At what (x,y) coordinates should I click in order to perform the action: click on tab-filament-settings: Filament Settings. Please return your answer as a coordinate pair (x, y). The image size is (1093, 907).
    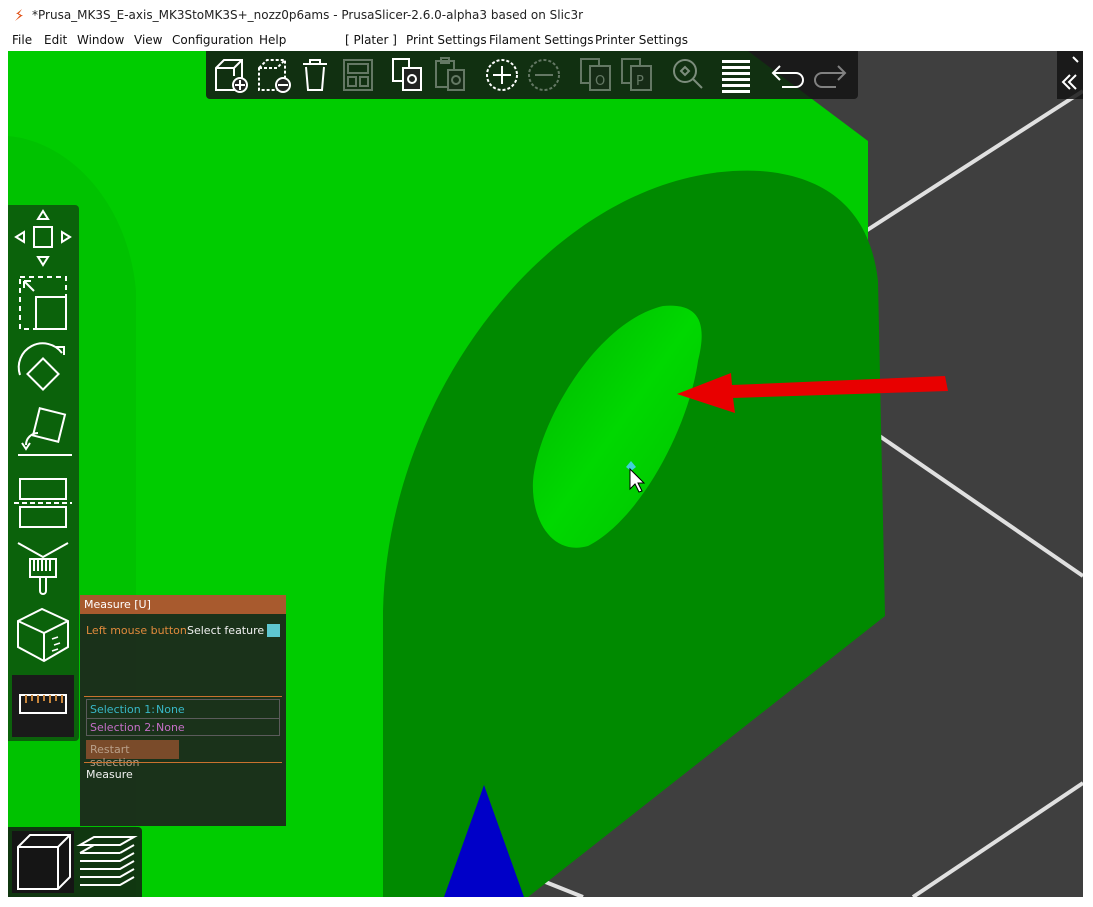
    Looking at the image, I should click on (541, 40).